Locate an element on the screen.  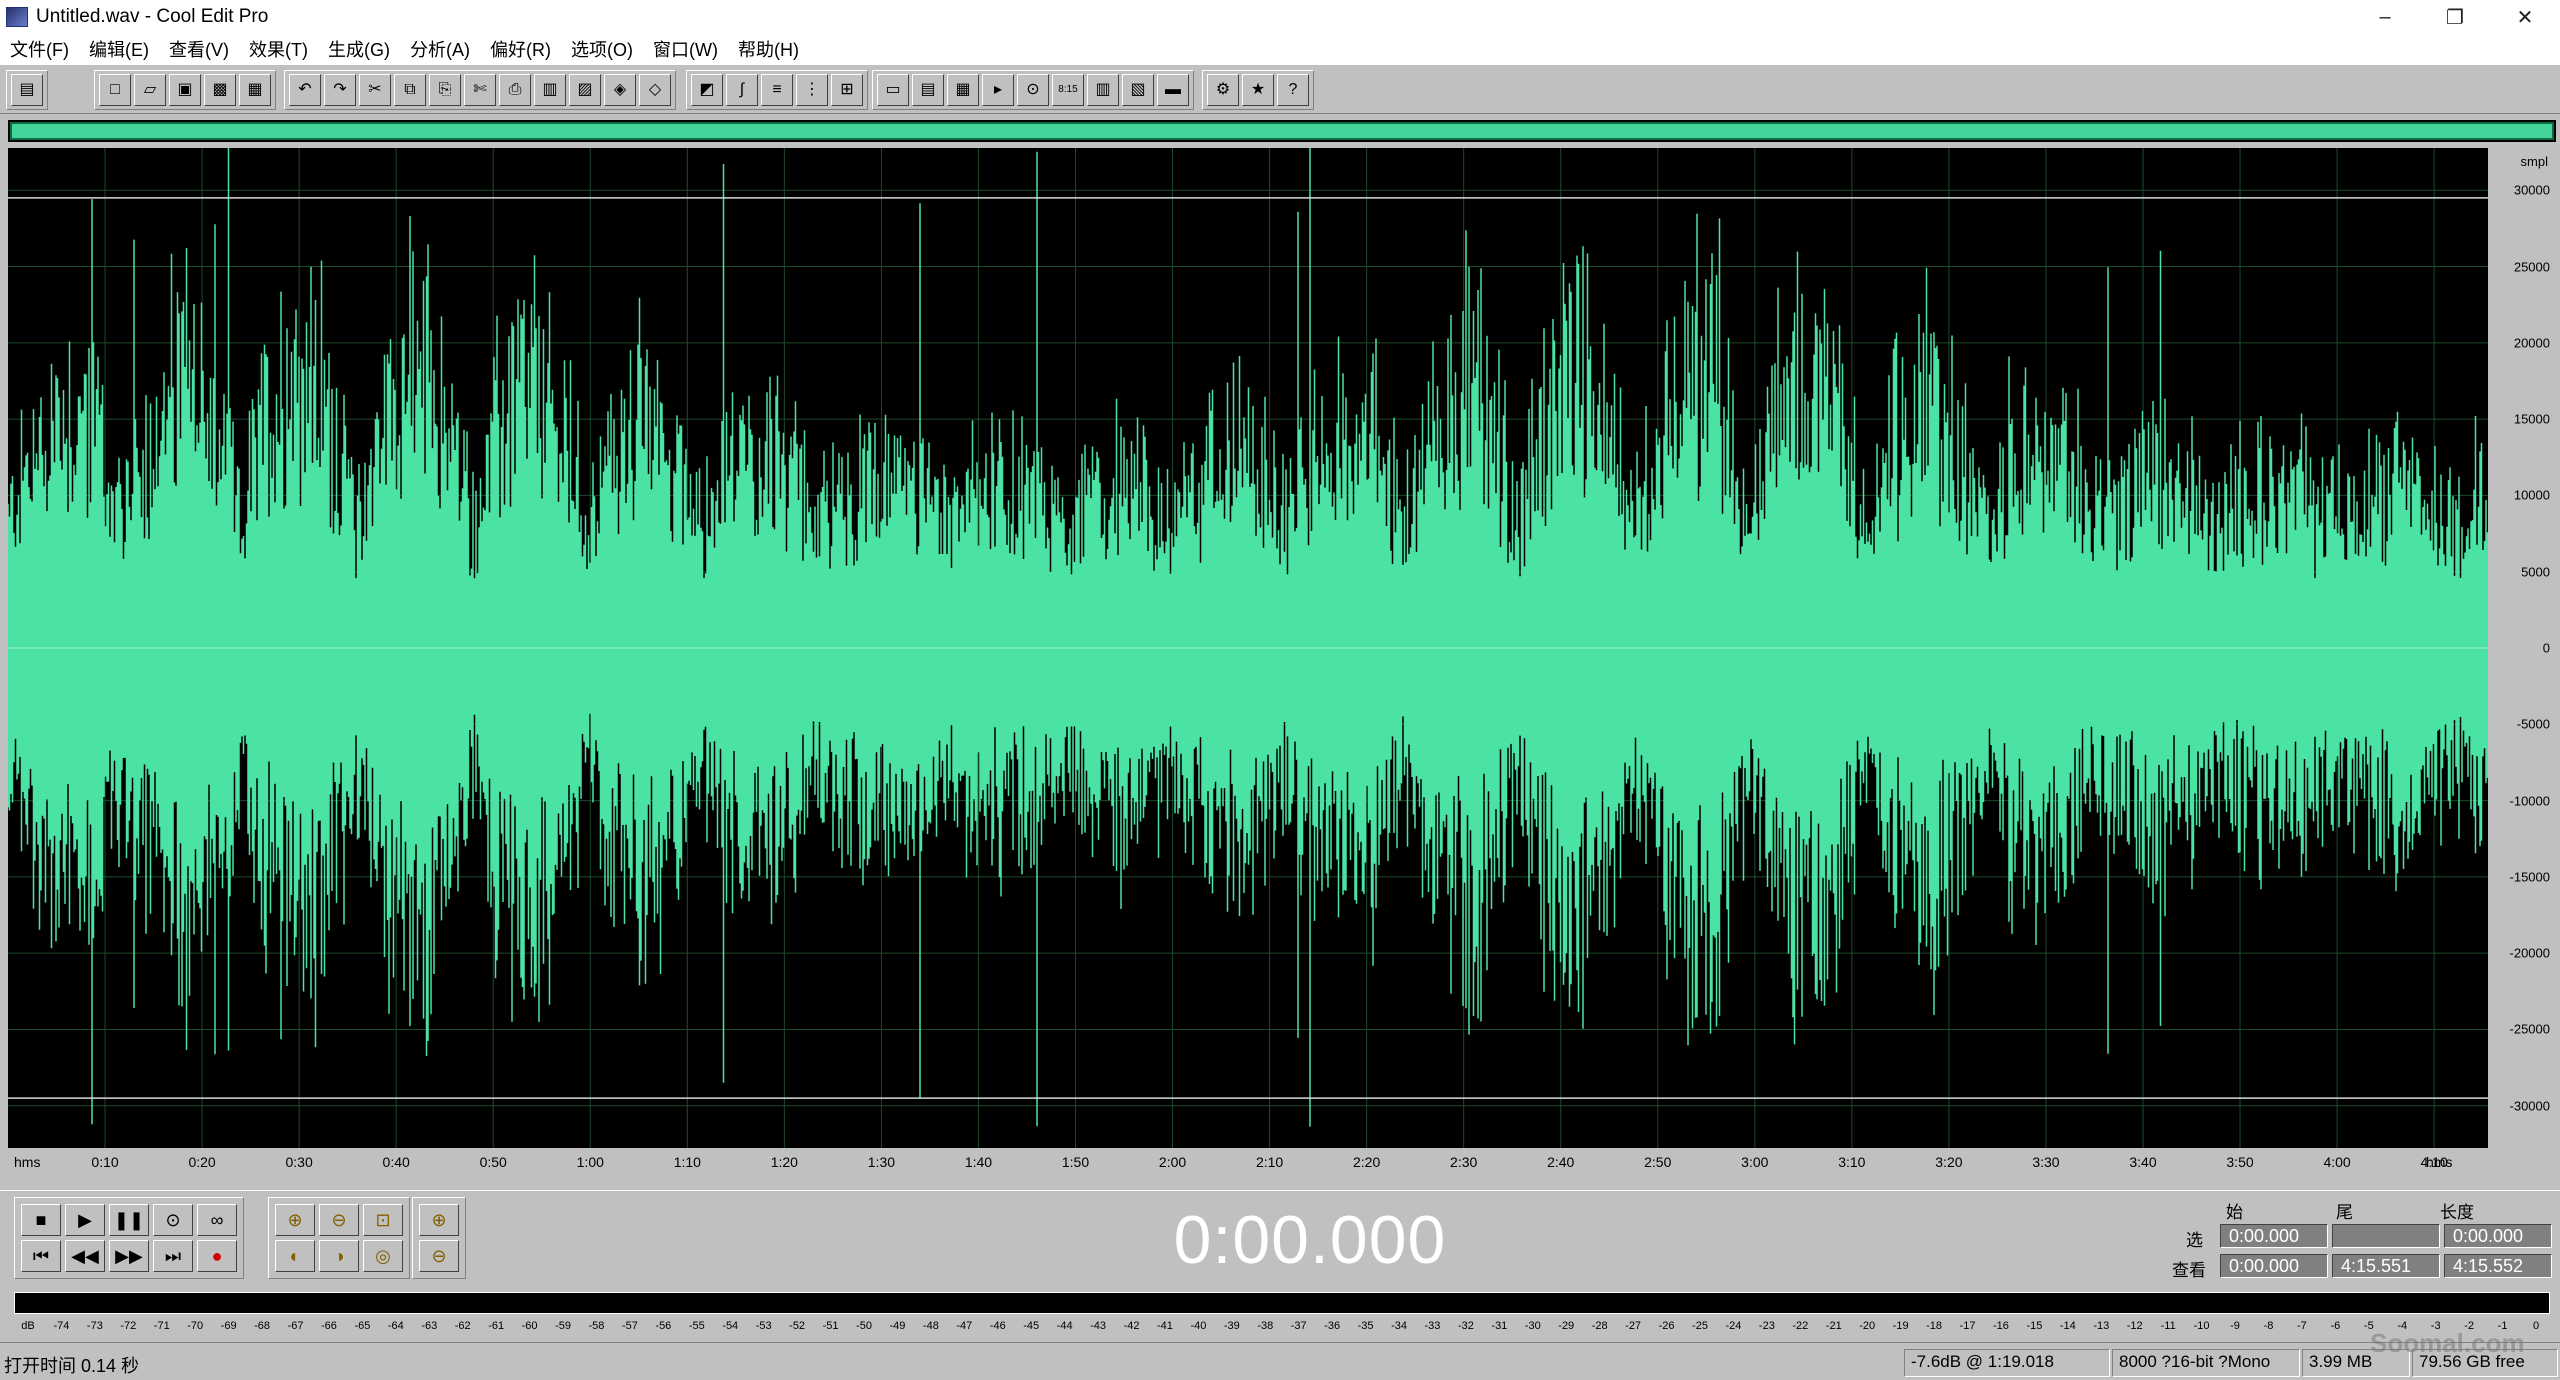
settings-button: ⚙ is located at coordinates (1223, 90).